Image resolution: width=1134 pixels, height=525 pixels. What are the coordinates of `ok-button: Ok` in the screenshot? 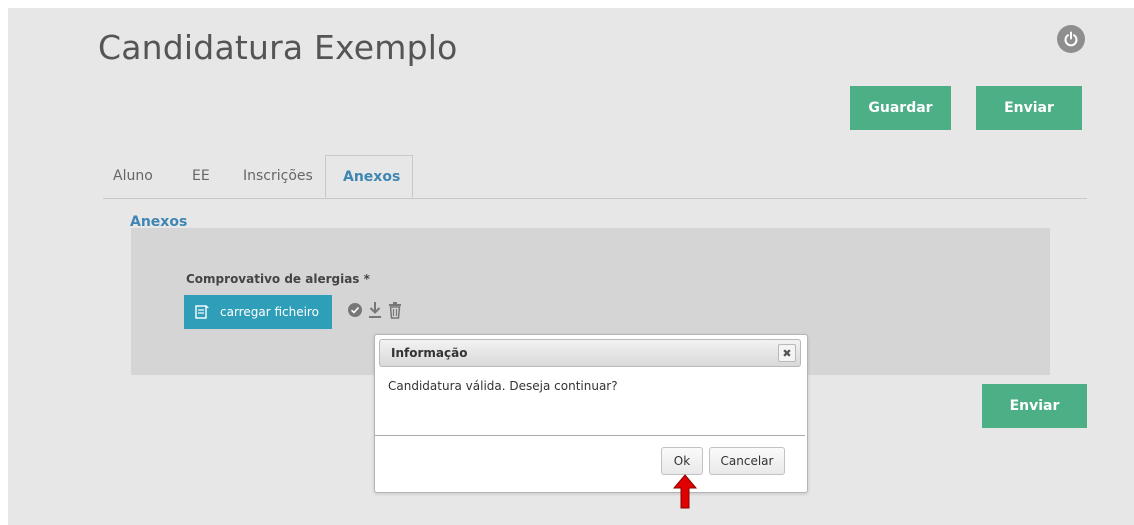 It's located at (682, 461).